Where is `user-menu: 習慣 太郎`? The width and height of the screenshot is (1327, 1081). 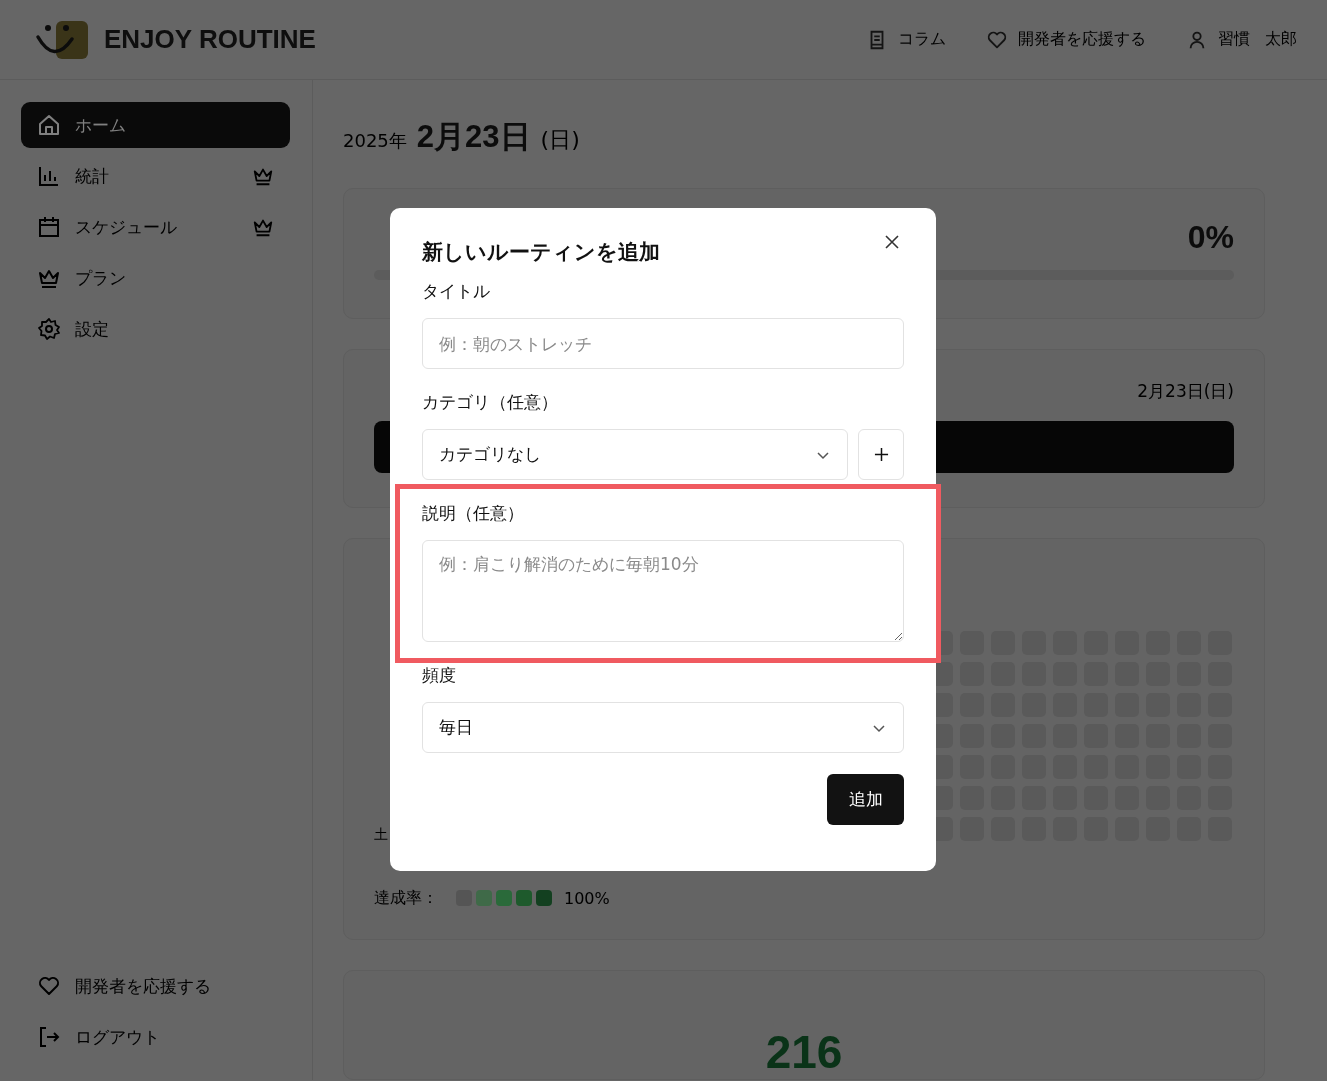
user-menu: 習慣 太郎 is located at coordinates (1241, 39).